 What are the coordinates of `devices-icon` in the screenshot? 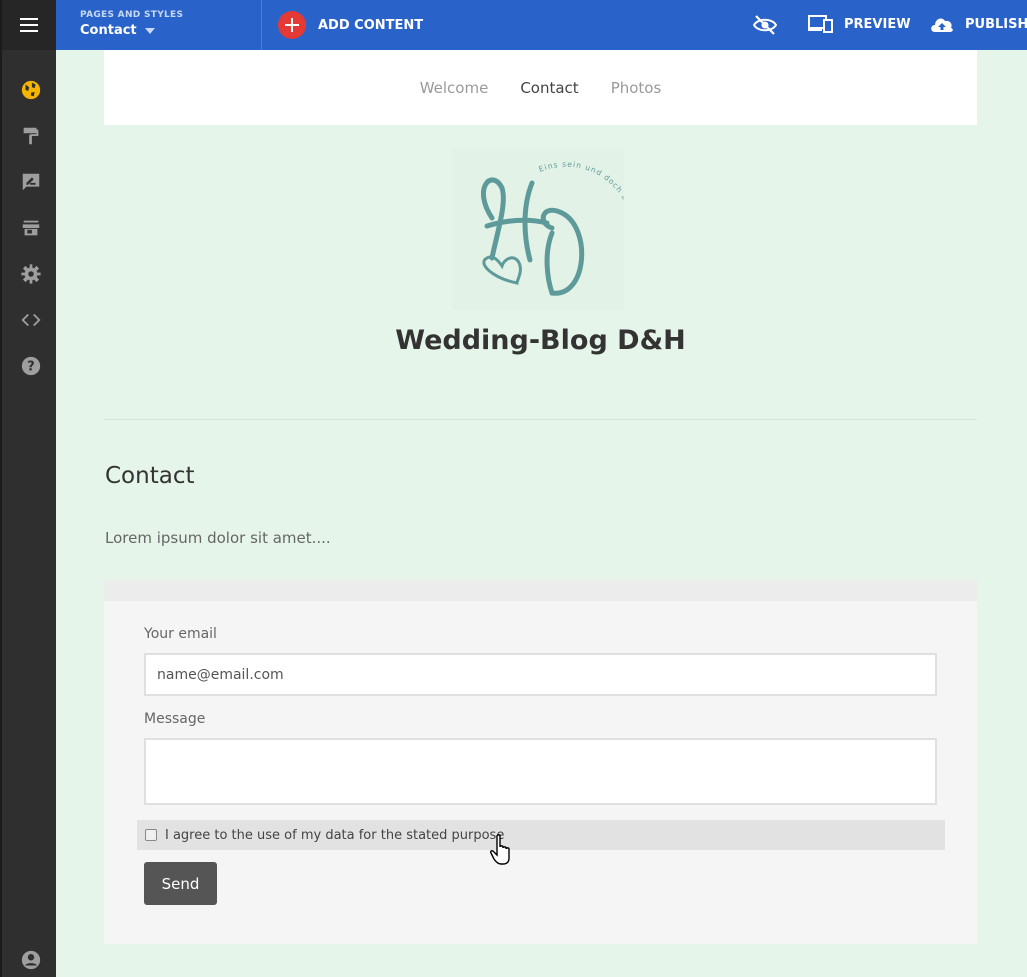 It's located at (820, 24).